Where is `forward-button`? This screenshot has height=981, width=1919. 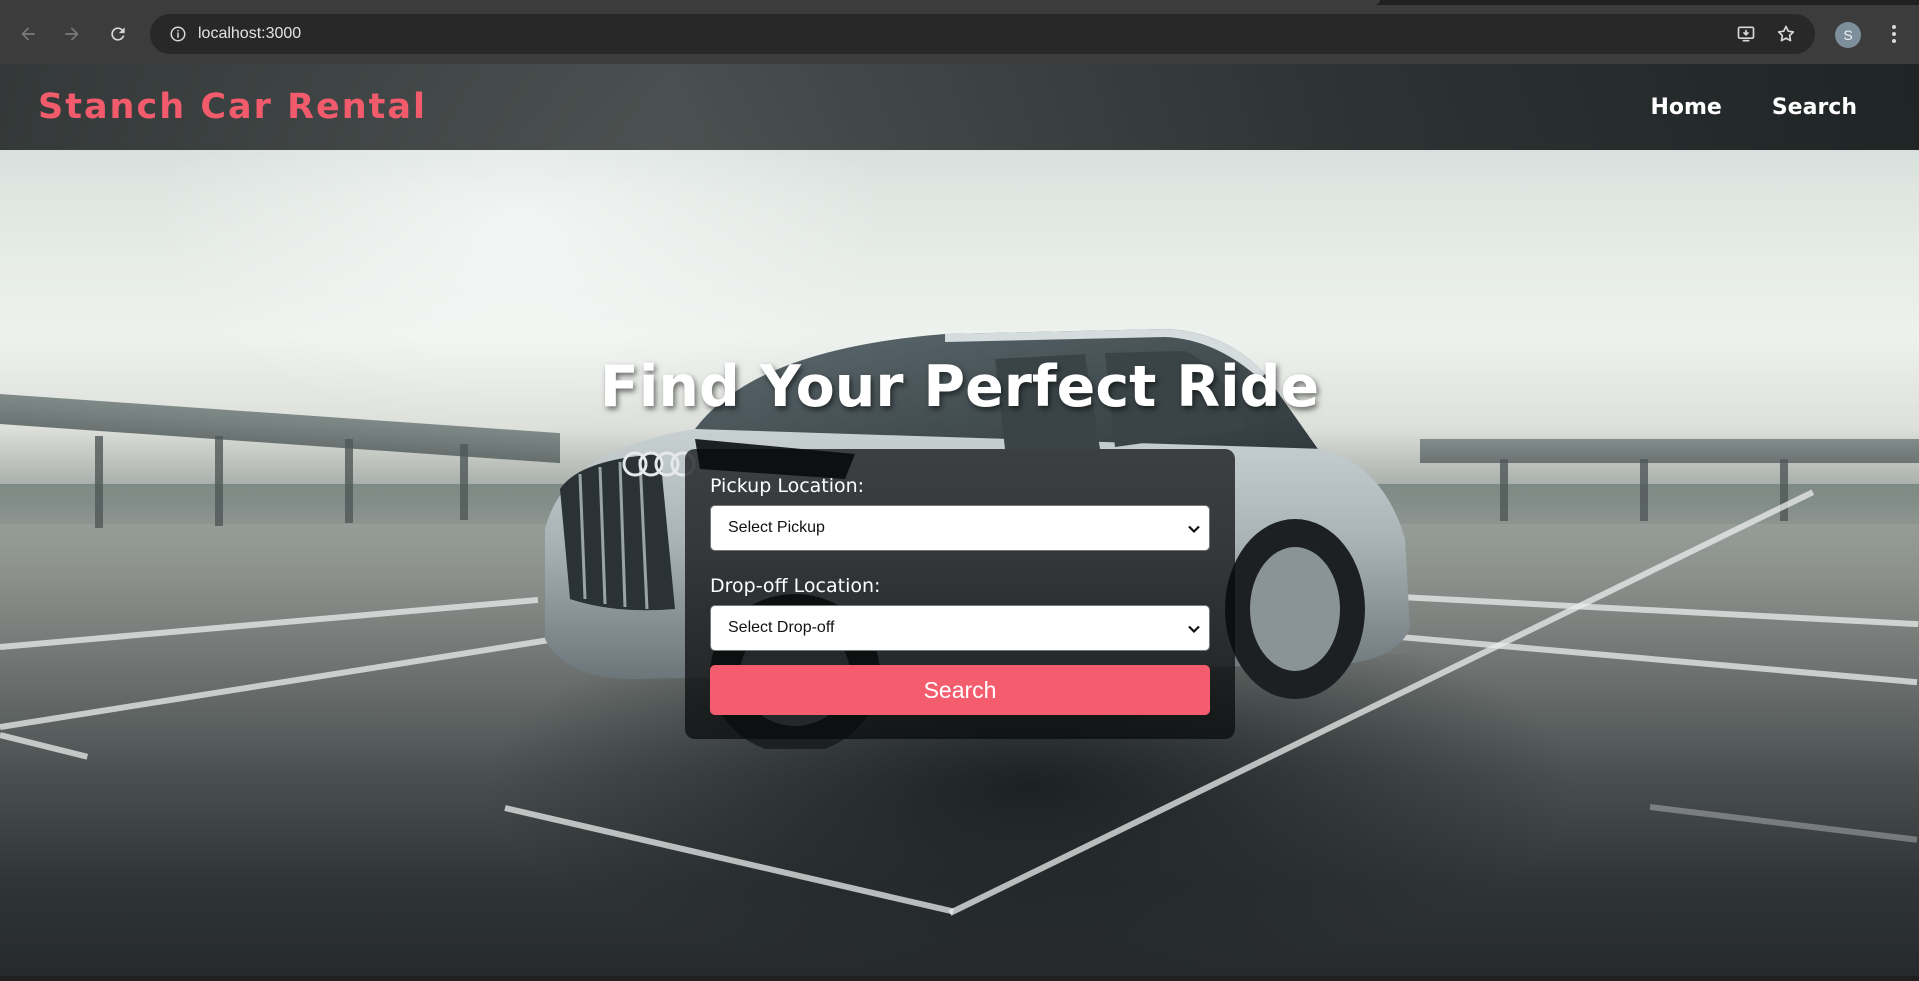 forward-button is located at coordinates (72, 34).